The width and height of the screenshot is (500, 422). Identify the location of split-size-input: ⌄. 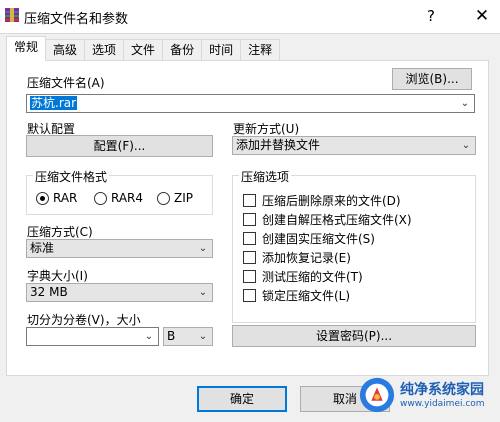
(92, 336).